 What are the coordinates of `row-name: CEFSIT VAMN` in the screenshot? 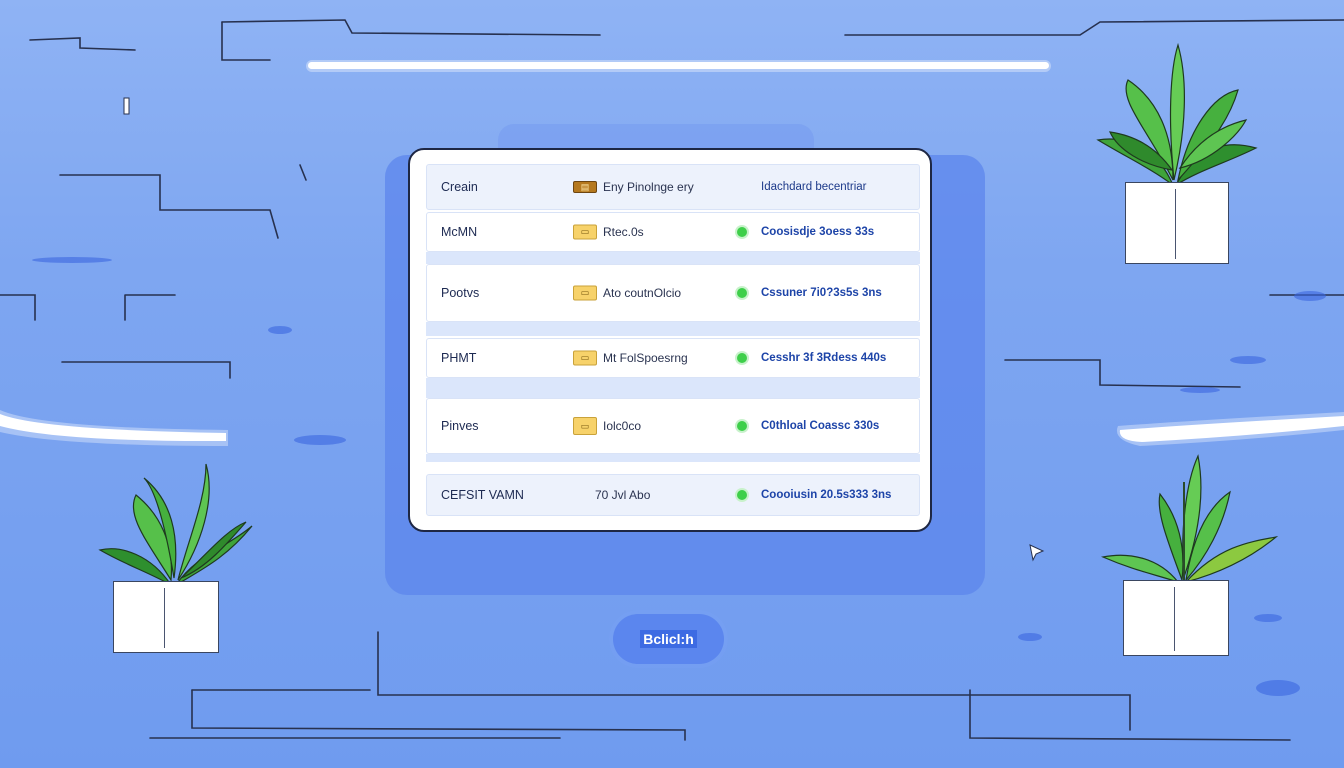 It's located at (482, 495).